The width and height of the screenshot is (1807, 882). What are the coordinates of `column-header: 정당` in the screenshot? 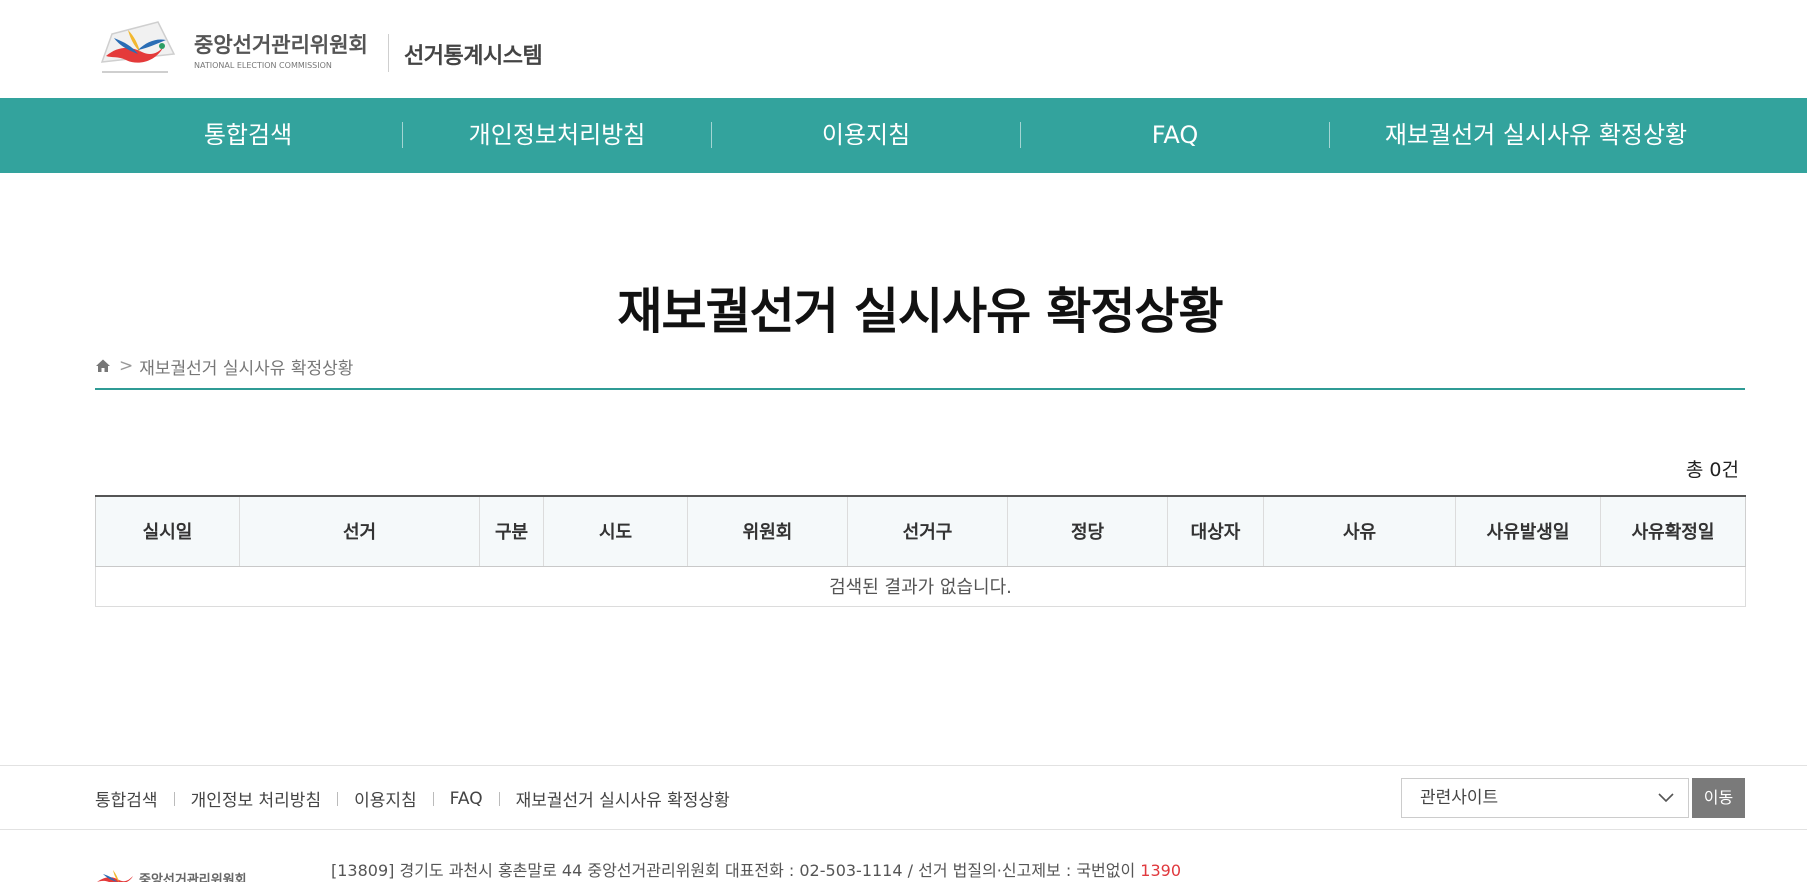 It's located at (1087, 531).